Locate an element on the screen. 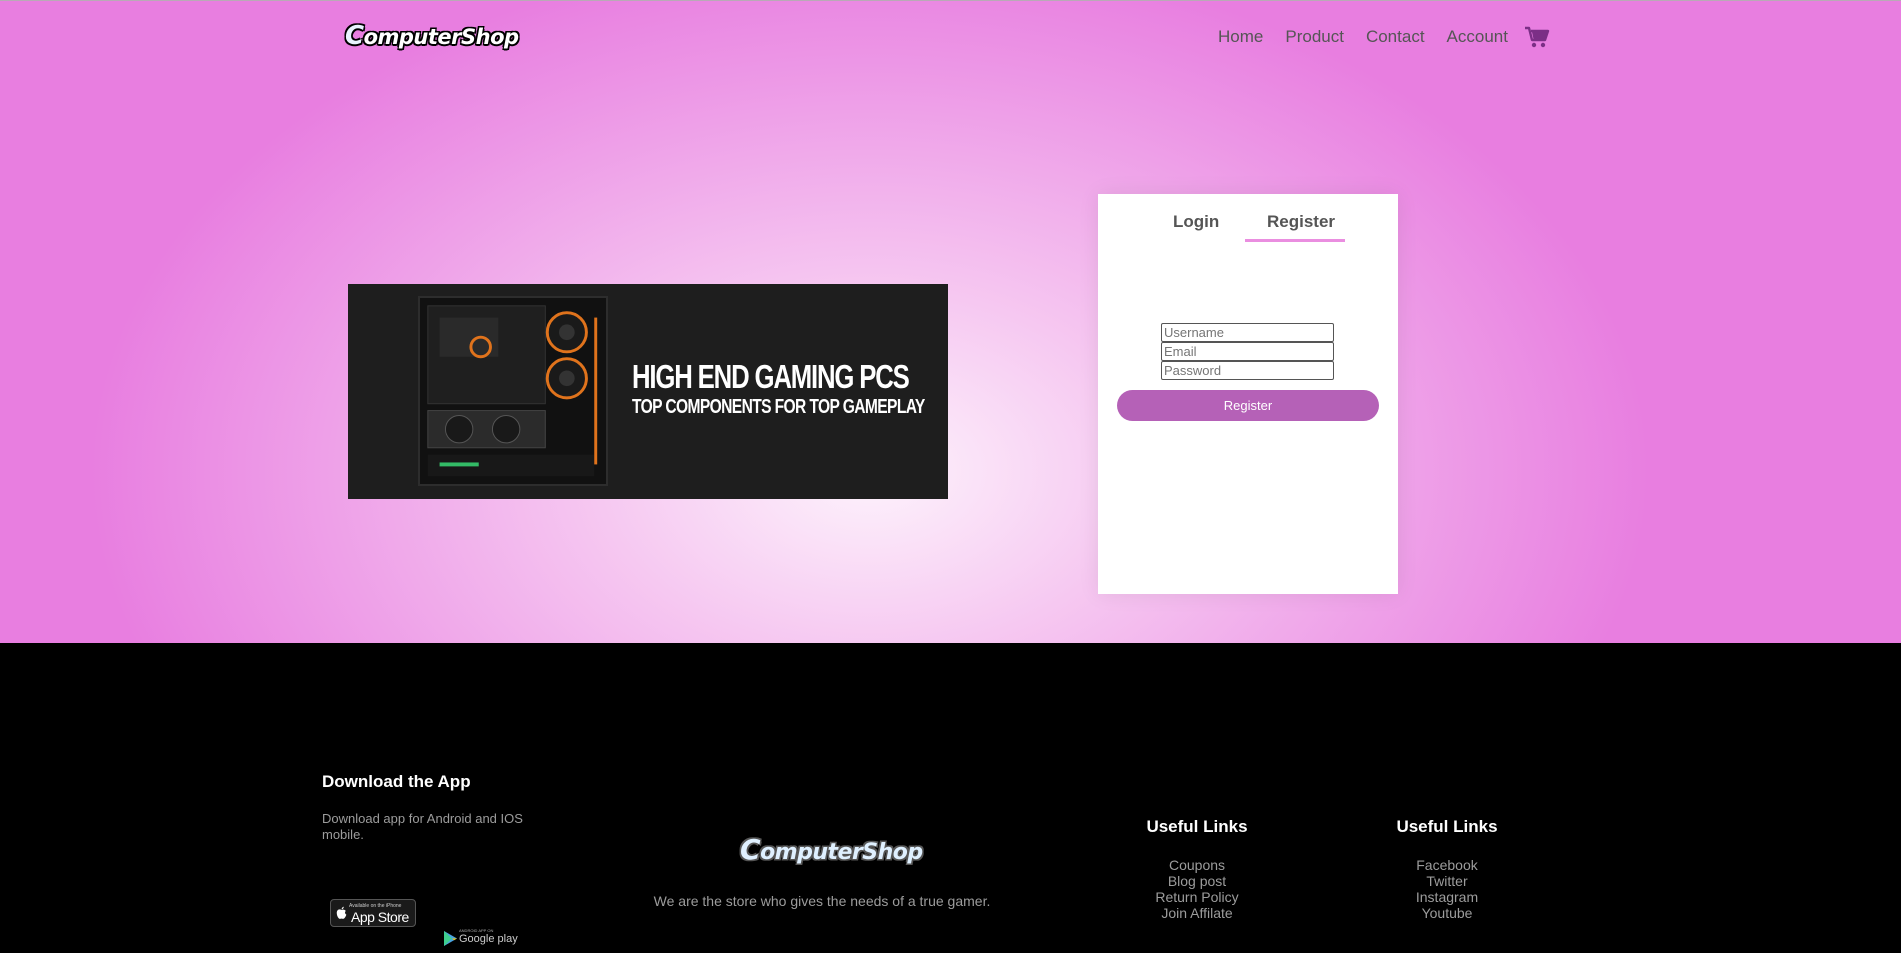 The height and width of the screenshot is (953, 1901). link-join-affiliate: Join Affilate is located at coordinates (1197, 913).